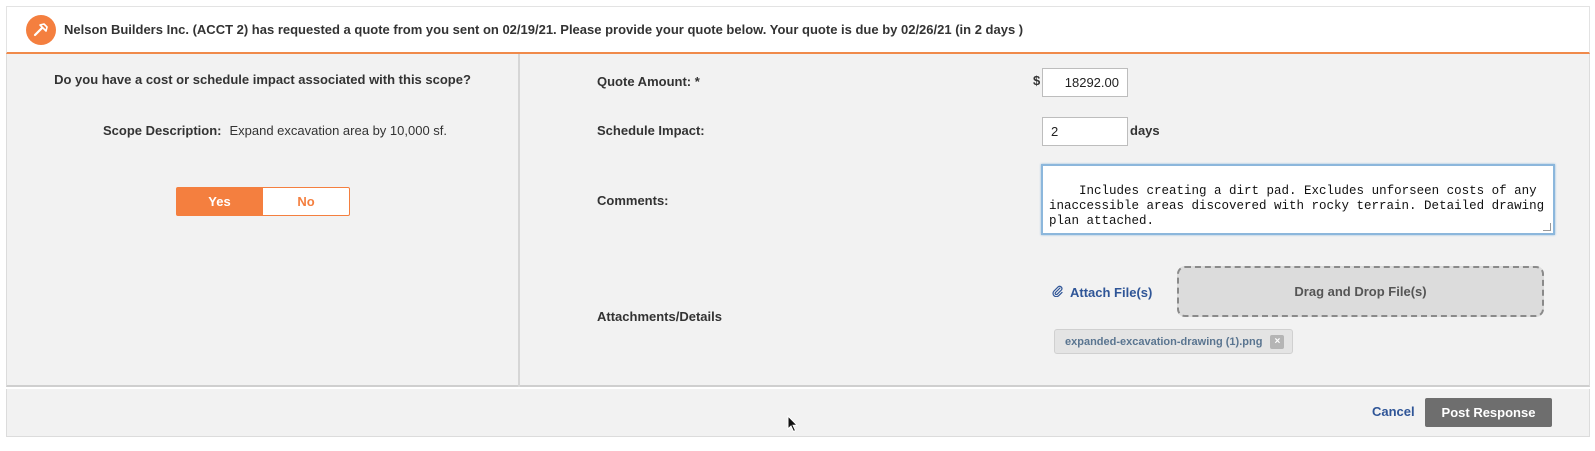 This screenshot has width=1595, height=451. What do you see at coordinates (793, 426) in the screenshot?
I see `mouse-cursor-icon` at bounding box center [793, 426].